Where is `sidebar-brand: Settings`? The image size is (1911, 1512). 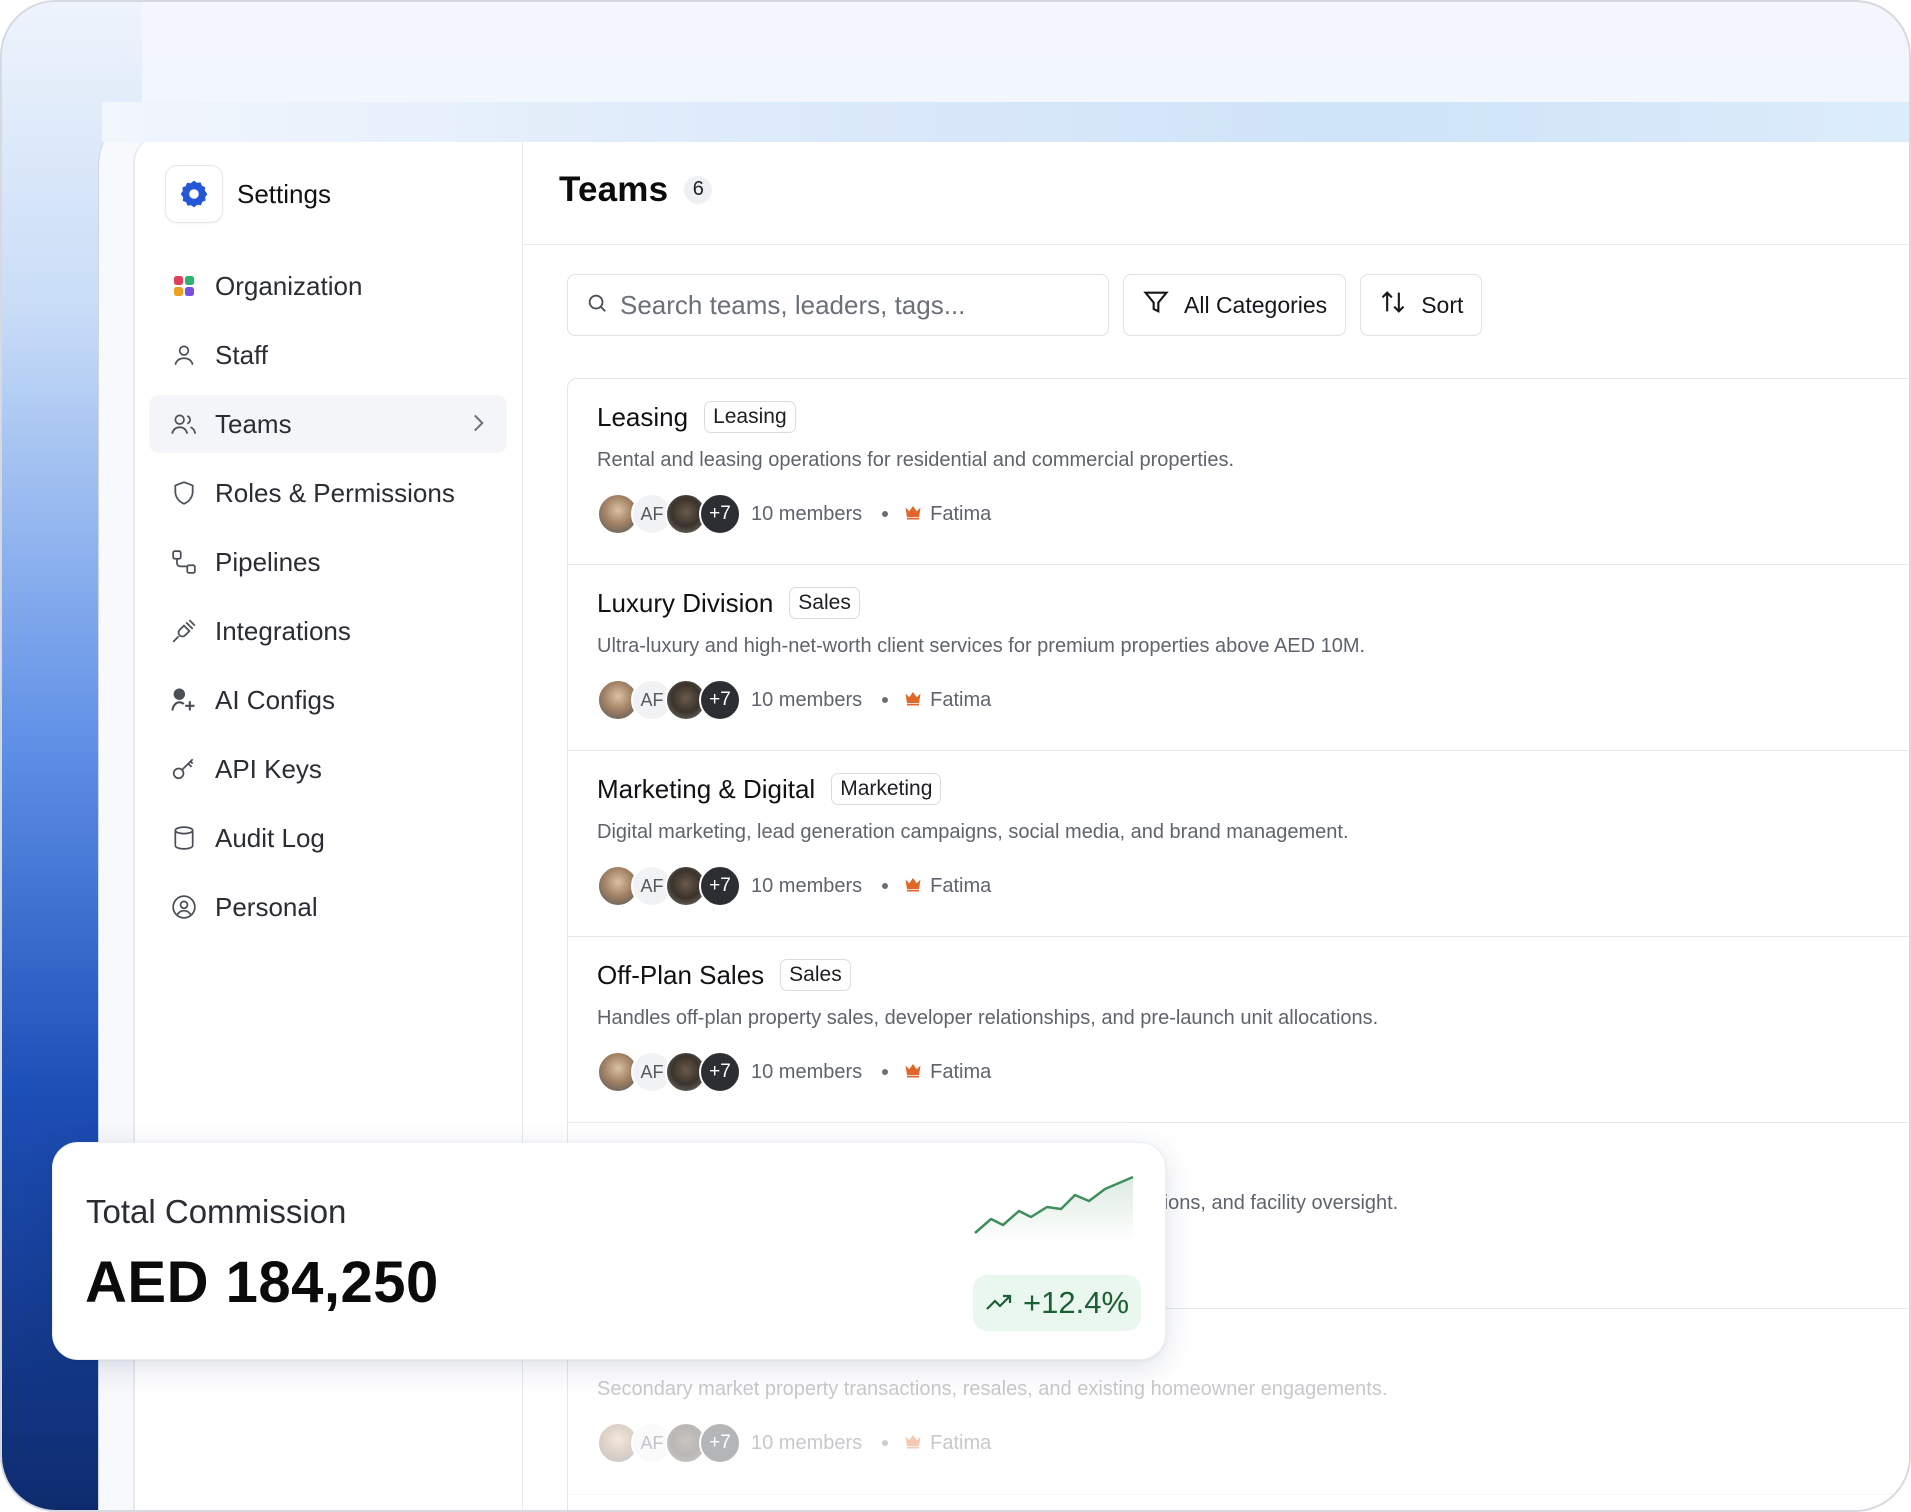 sidebar-brand: Settings is located at coordinates (248, 194).